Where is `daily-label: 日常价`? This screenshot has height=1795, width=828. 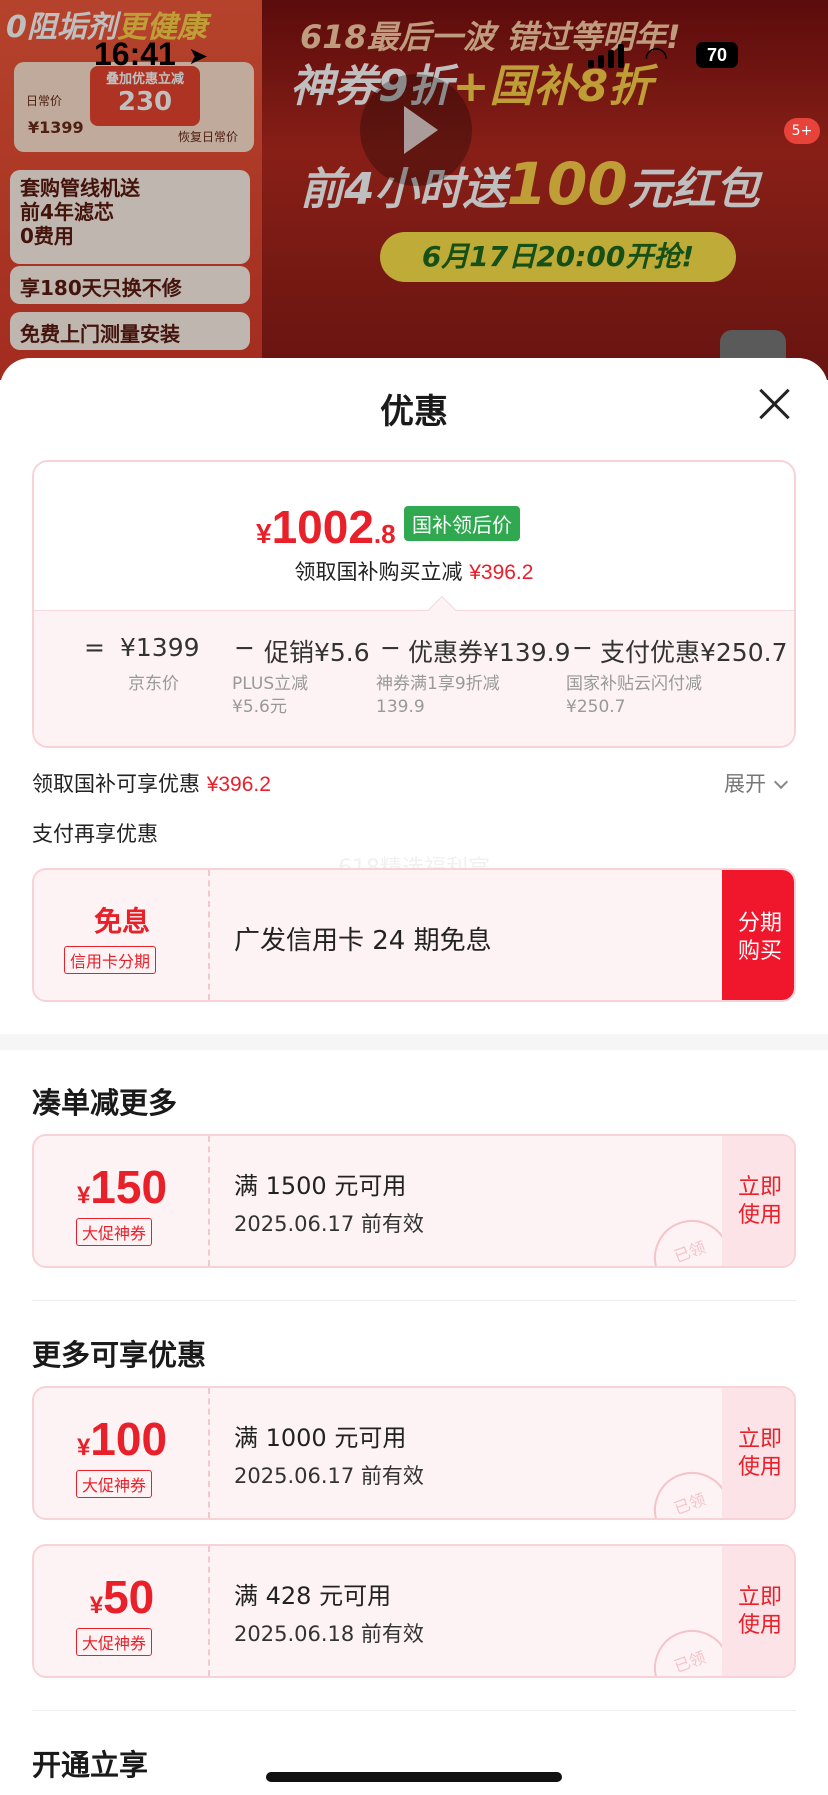
daily-label: 日常价 is located at coordinates (44, 101).